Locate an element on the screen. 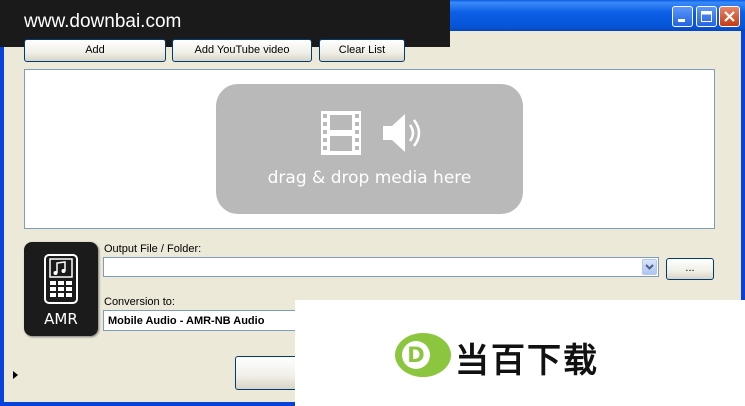 The height and width of the screenshot is (406, 745). film-icon is located at coordinates (341, 133).